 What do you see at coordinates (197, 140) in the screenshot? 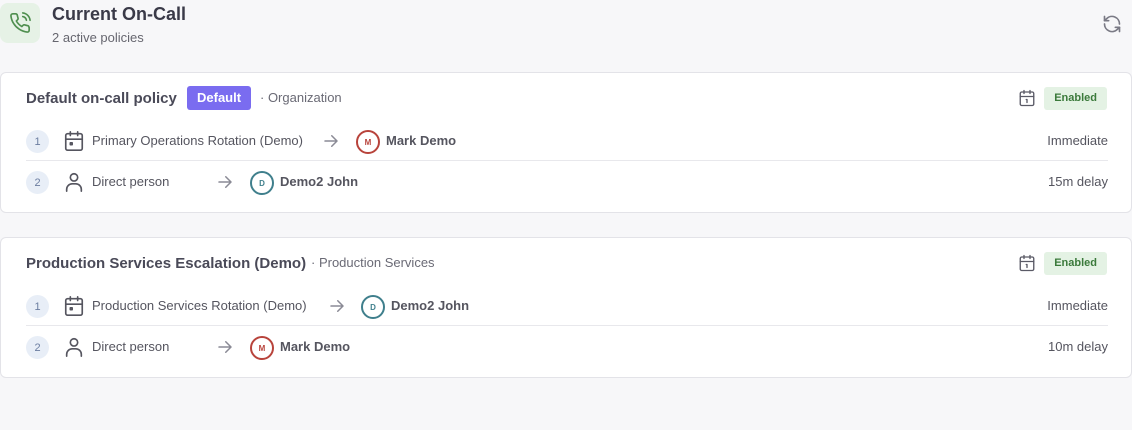
I see `step-target: Primary Operations Rotation (Demo)` at bounding box center [197, 140].